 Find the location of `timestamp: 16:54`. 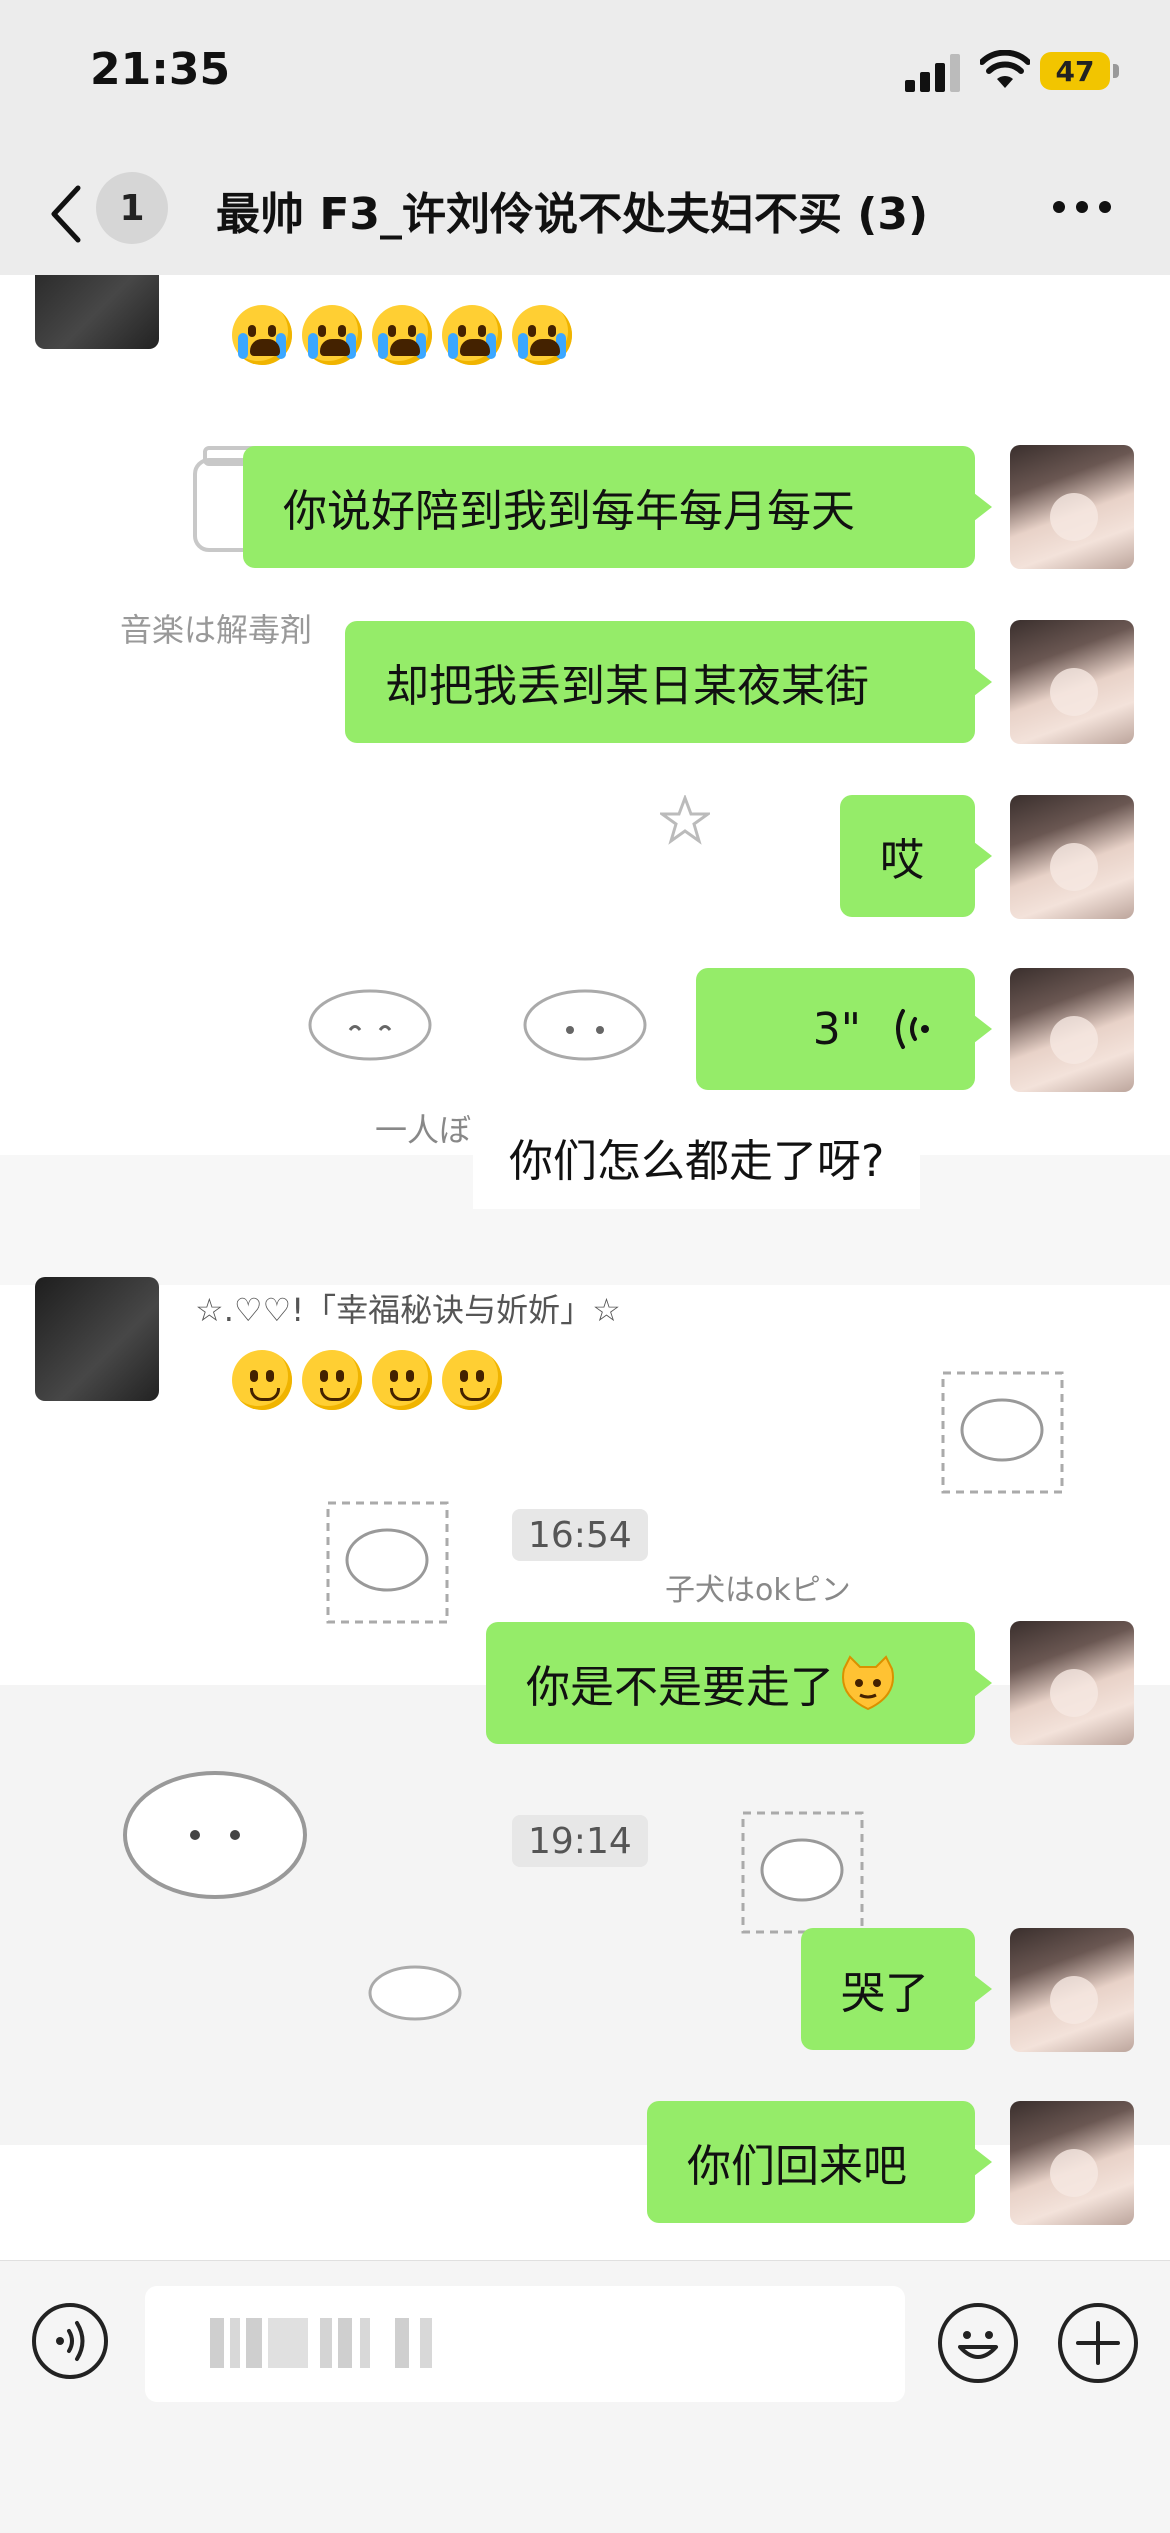

timestamp: 16:54 is located at coordinates (580, 1535).